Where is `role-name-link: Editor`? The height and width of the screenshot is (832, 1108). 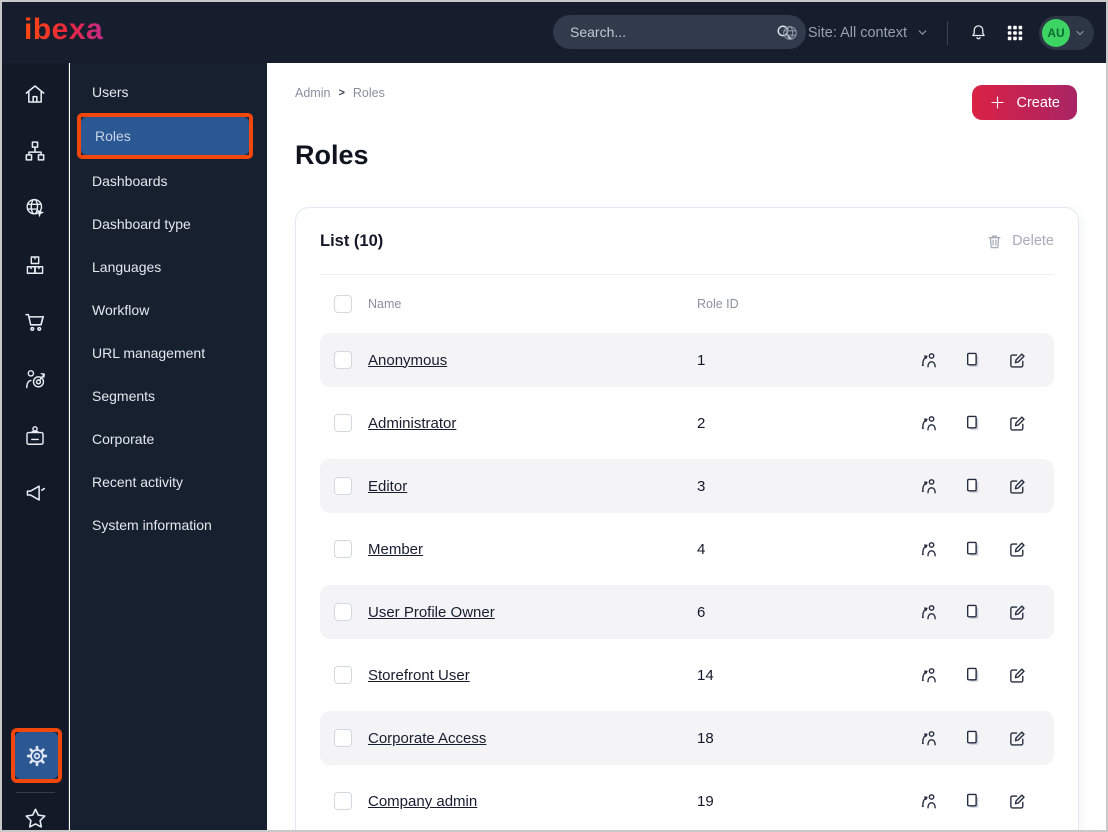 role-name-link: Editor is located at coordinates (532, 486).